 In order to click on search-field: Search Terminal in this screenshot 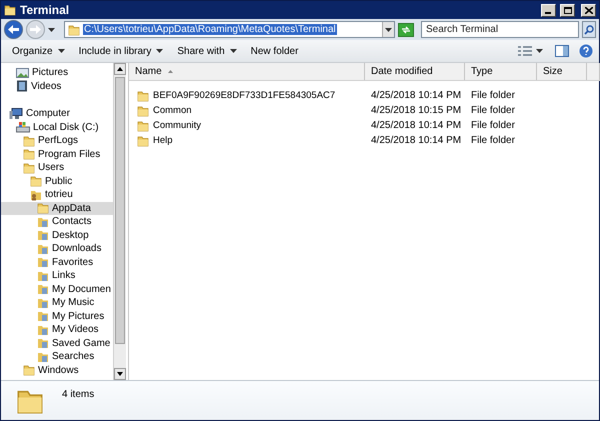, I will do `click(500, 29)`.